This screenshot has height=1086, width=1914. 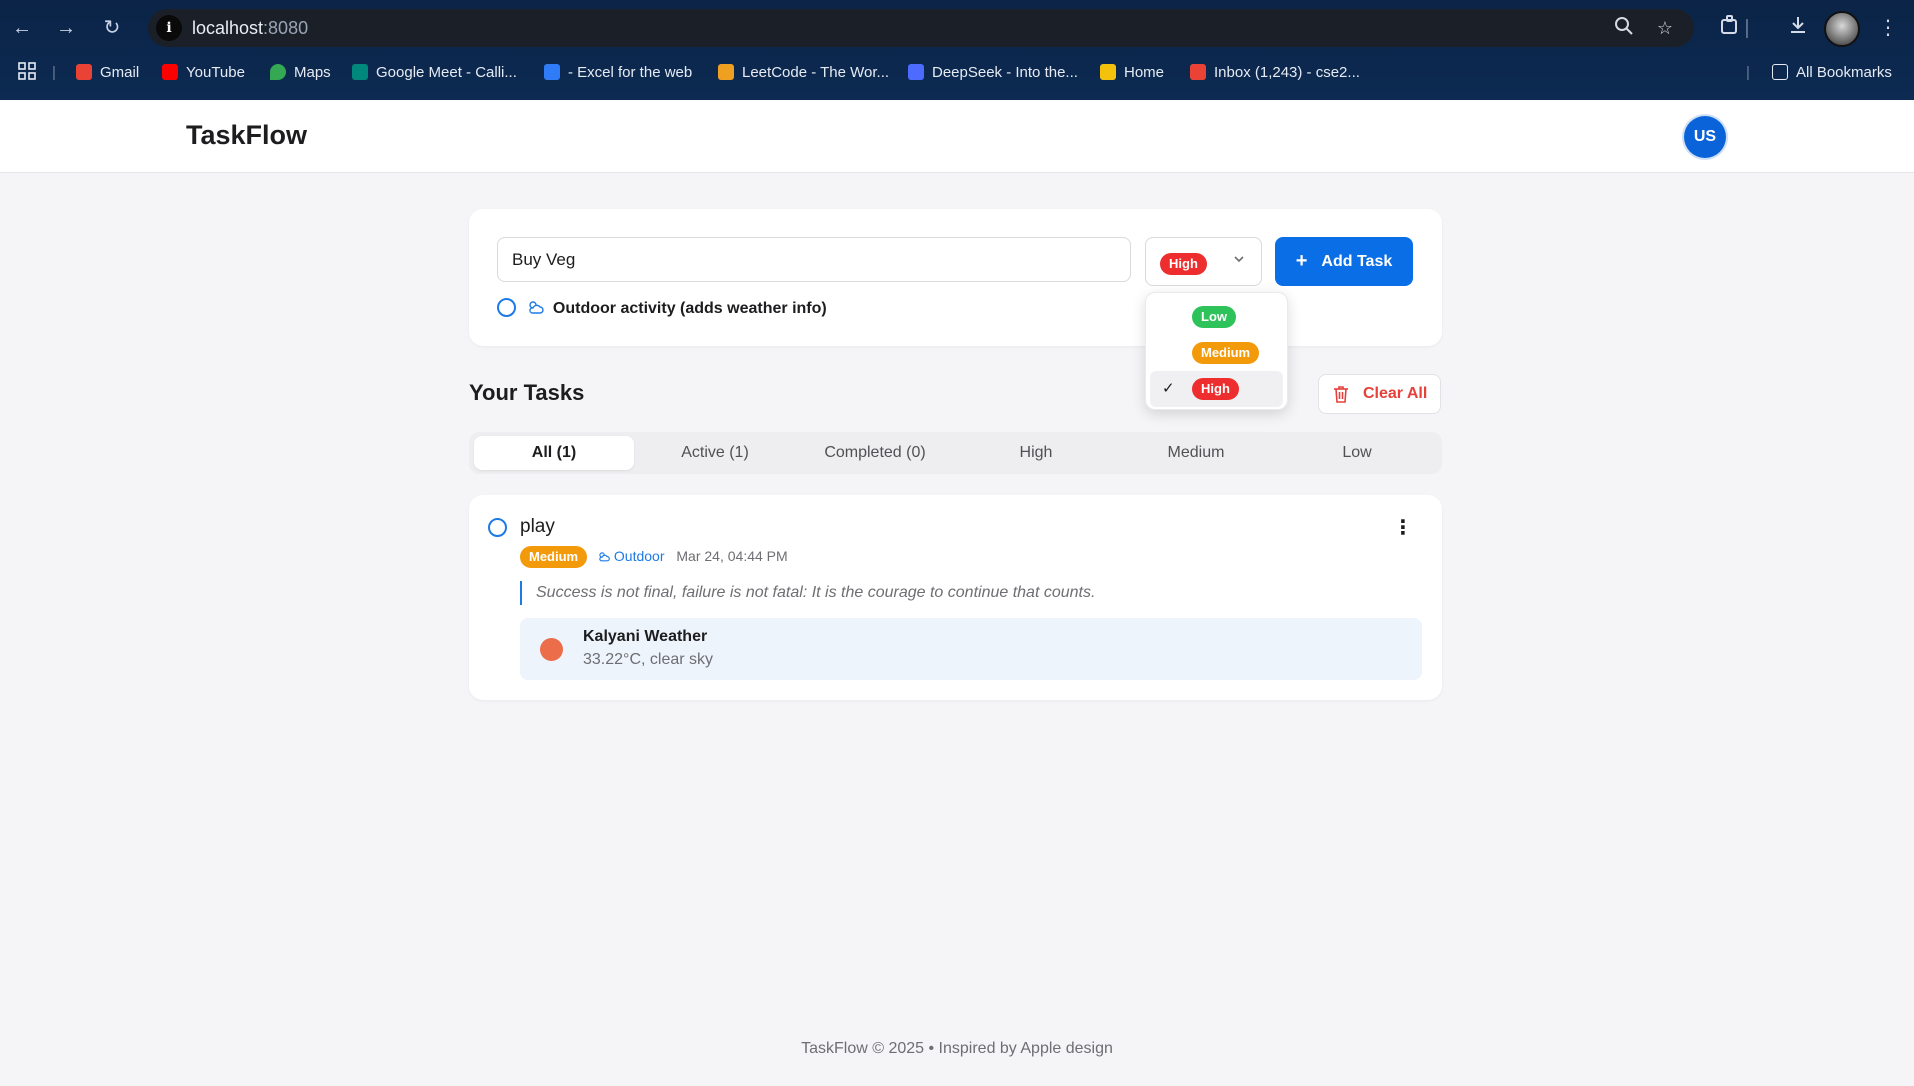 What do you see at coordinates (875, 453) in the screenshot?
I see `tab-completed: Completed (0)` at bounding box center [875, 453].